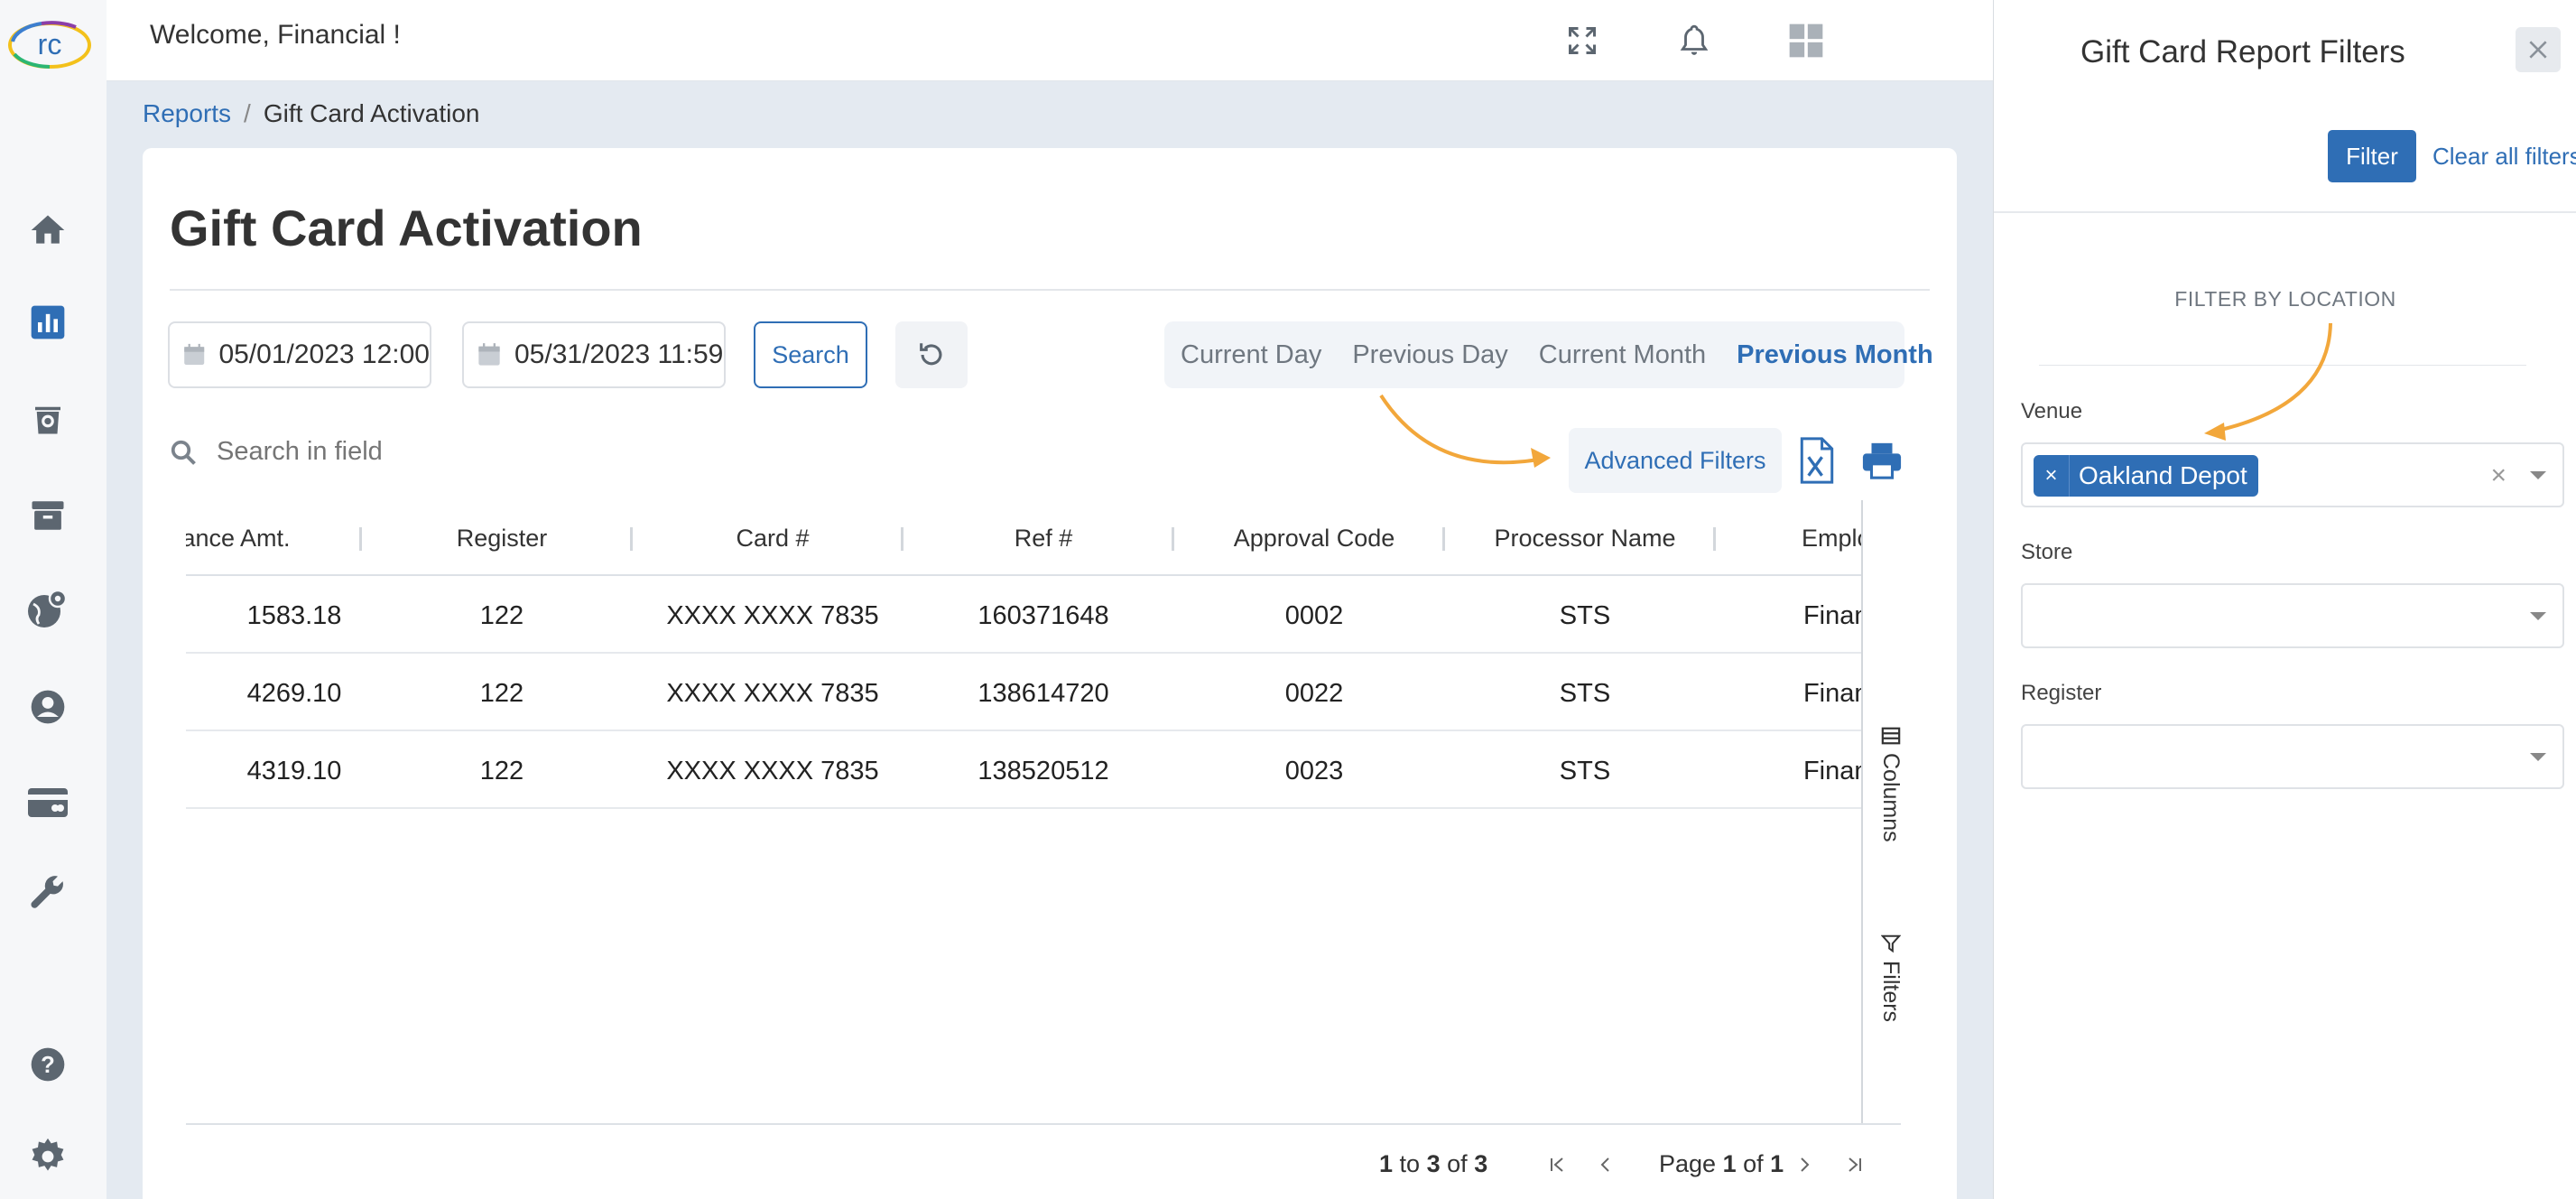 The image size is (2576, 1199). What do you see at coordinates (1582, 40) in the screenshot?
I see `fullscreen-icon` at bounding box center [1582, 40].